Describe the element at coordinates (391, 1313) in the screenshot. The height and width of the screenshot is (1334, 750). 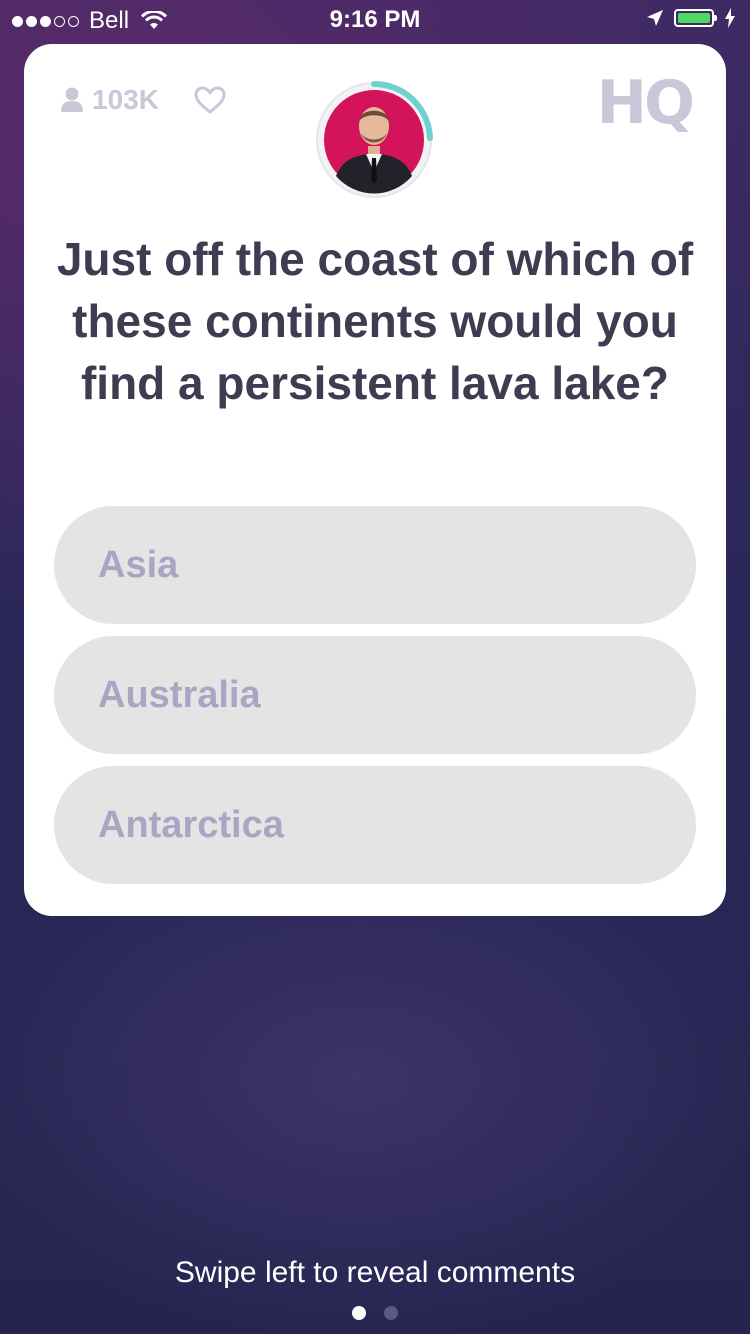
I see `page-dot` at that location.